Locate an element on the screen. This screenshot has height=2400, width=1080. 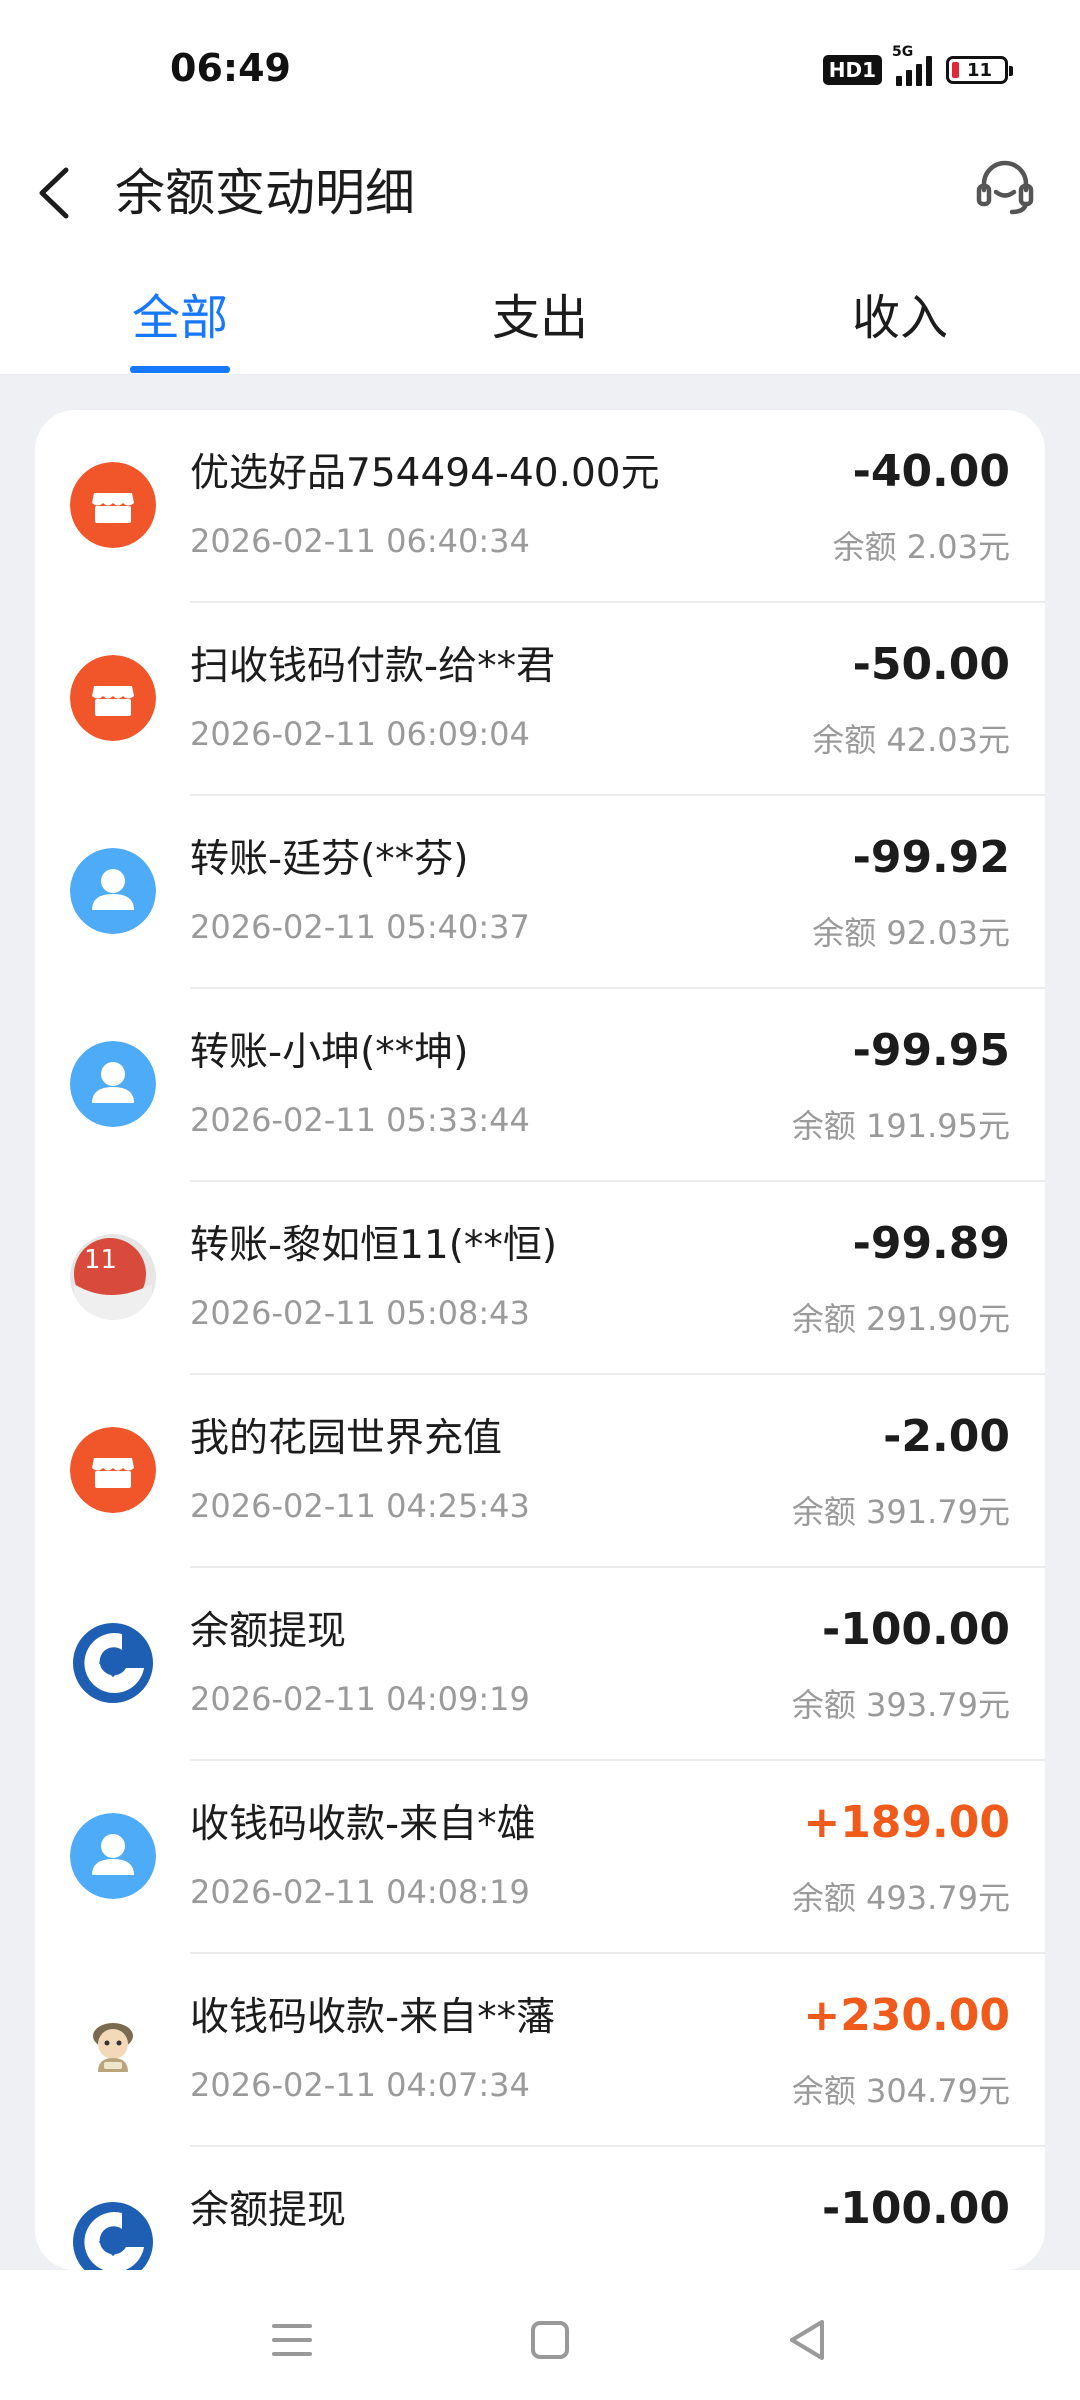
transaction-balance: 余额 291.90元 is located at coordinates (900, 1319).